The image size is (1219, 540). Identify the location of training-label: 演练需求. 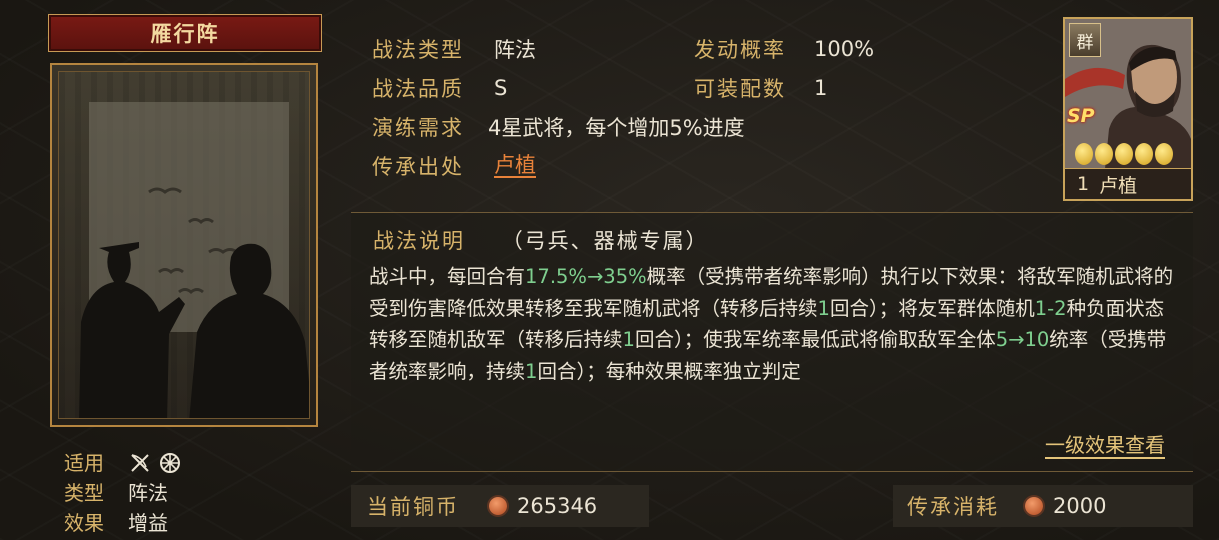
(418, 128).